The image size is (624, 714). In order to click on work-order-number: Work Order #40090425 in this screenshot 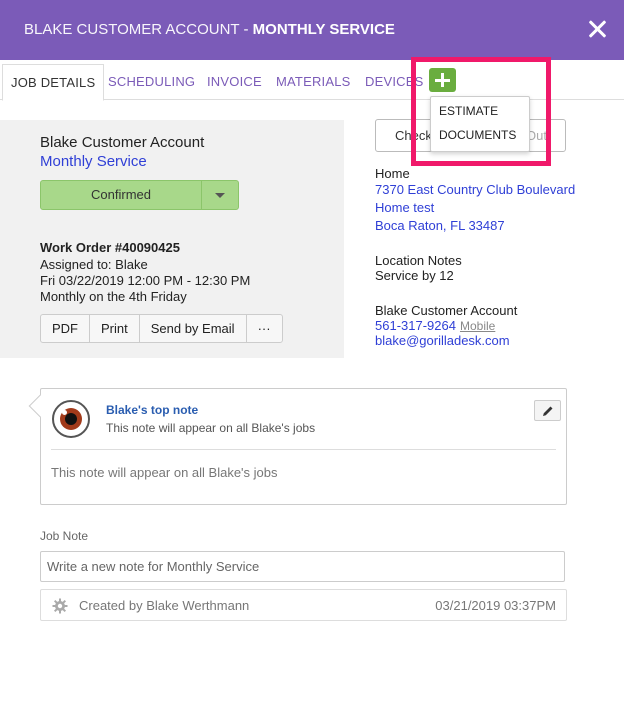, I will do `click(110, 247)`.